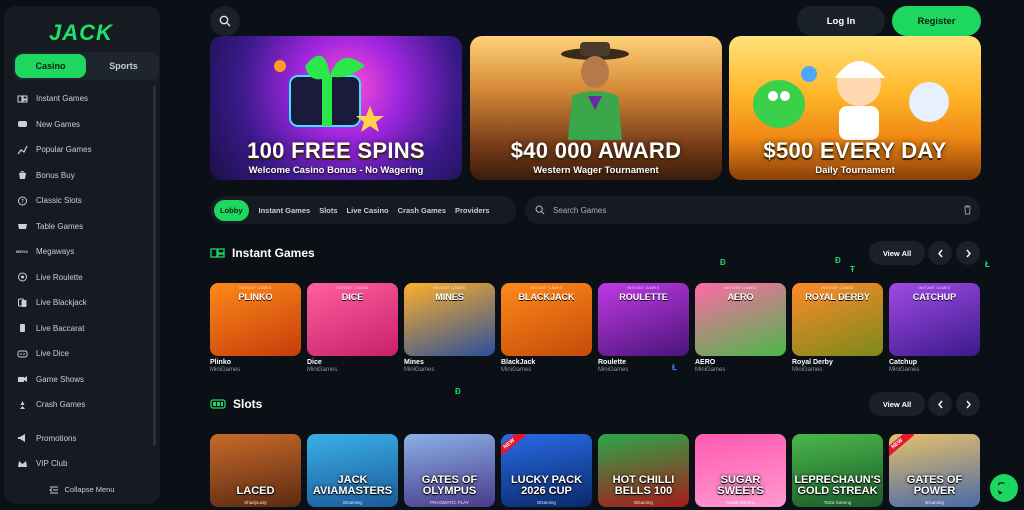  What do you see at coordinates (154, 266) in the screenshot?
I see `sidebar-scrollbar` at bounding box center [154, 266].